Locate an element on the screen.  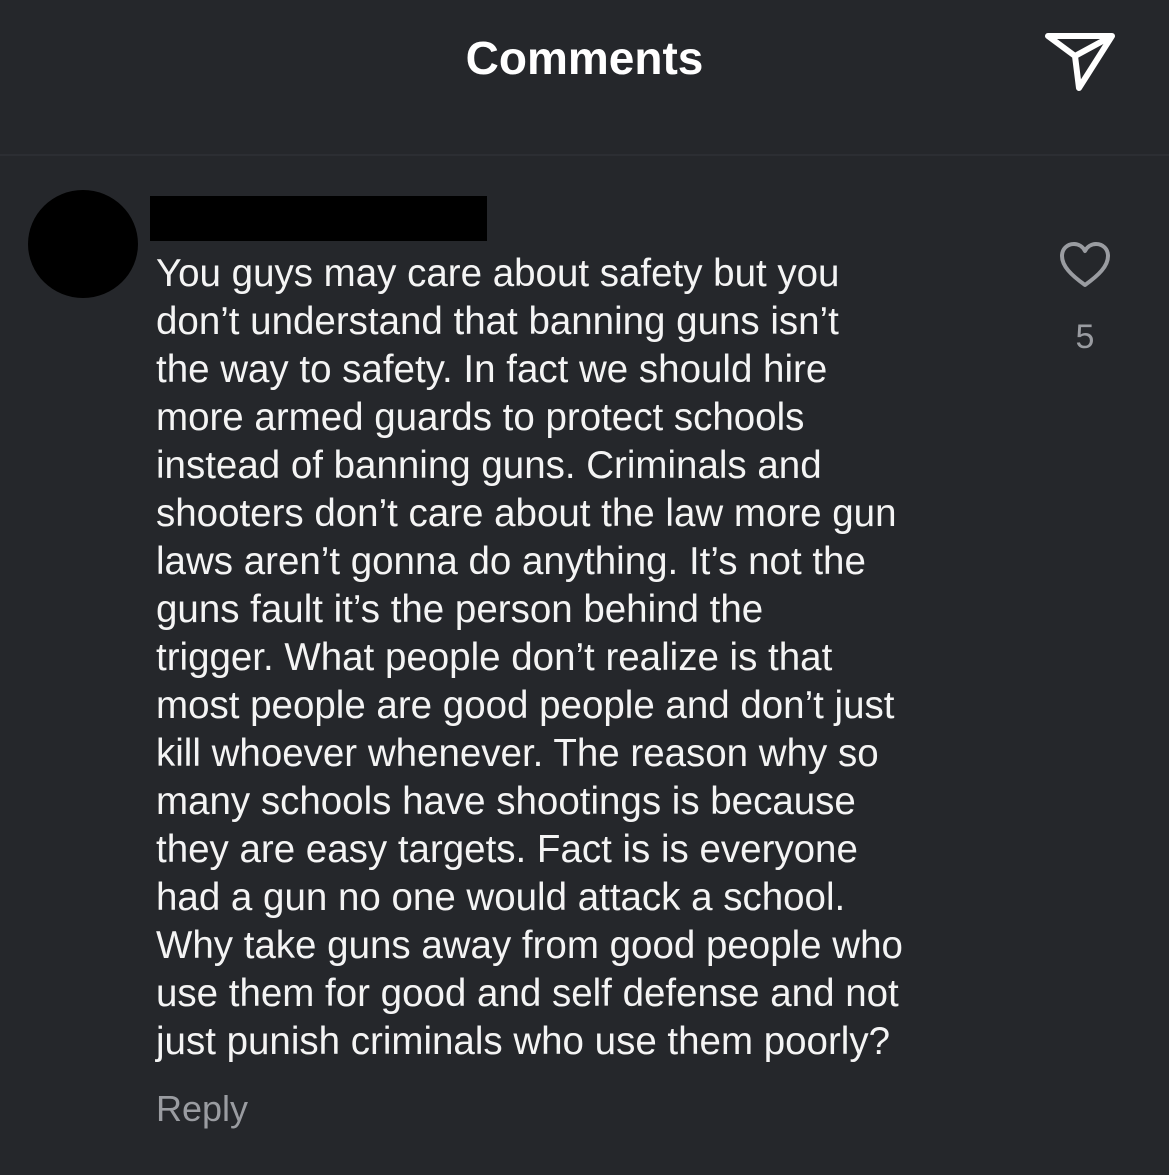
username-redacted is located at coordinates (318, 218).